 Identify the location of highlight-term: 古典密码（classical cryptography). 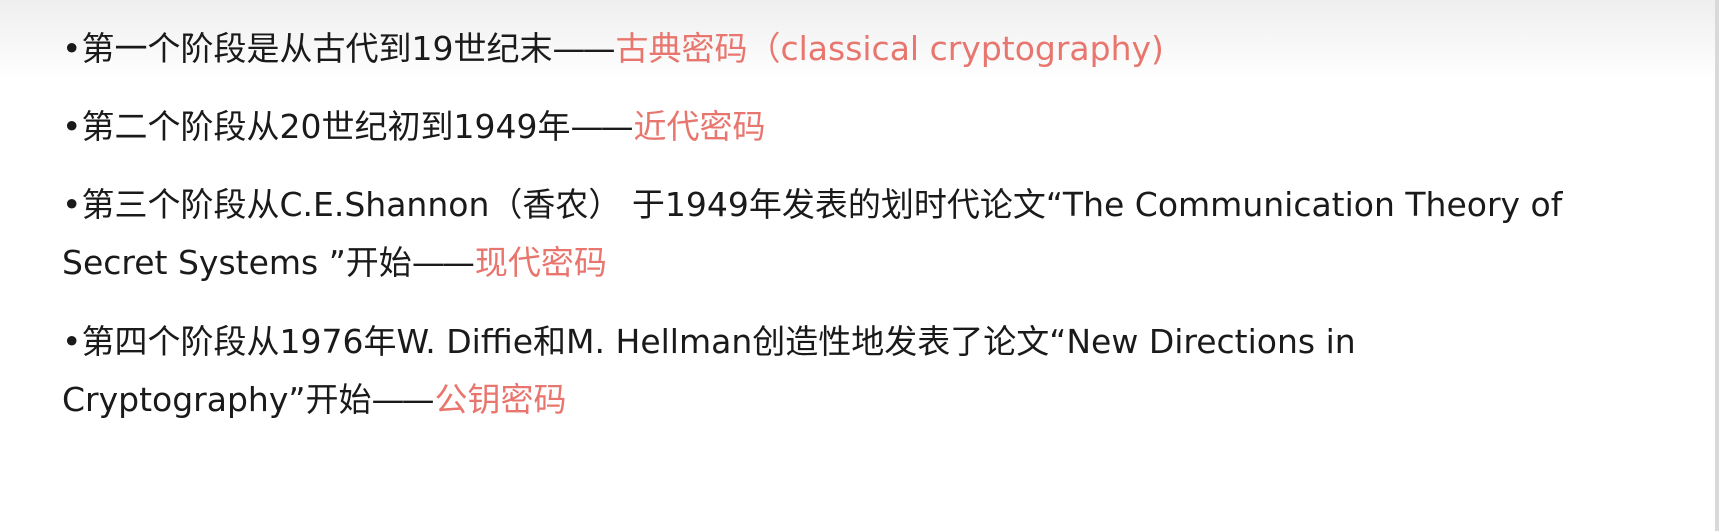
(889, 48).